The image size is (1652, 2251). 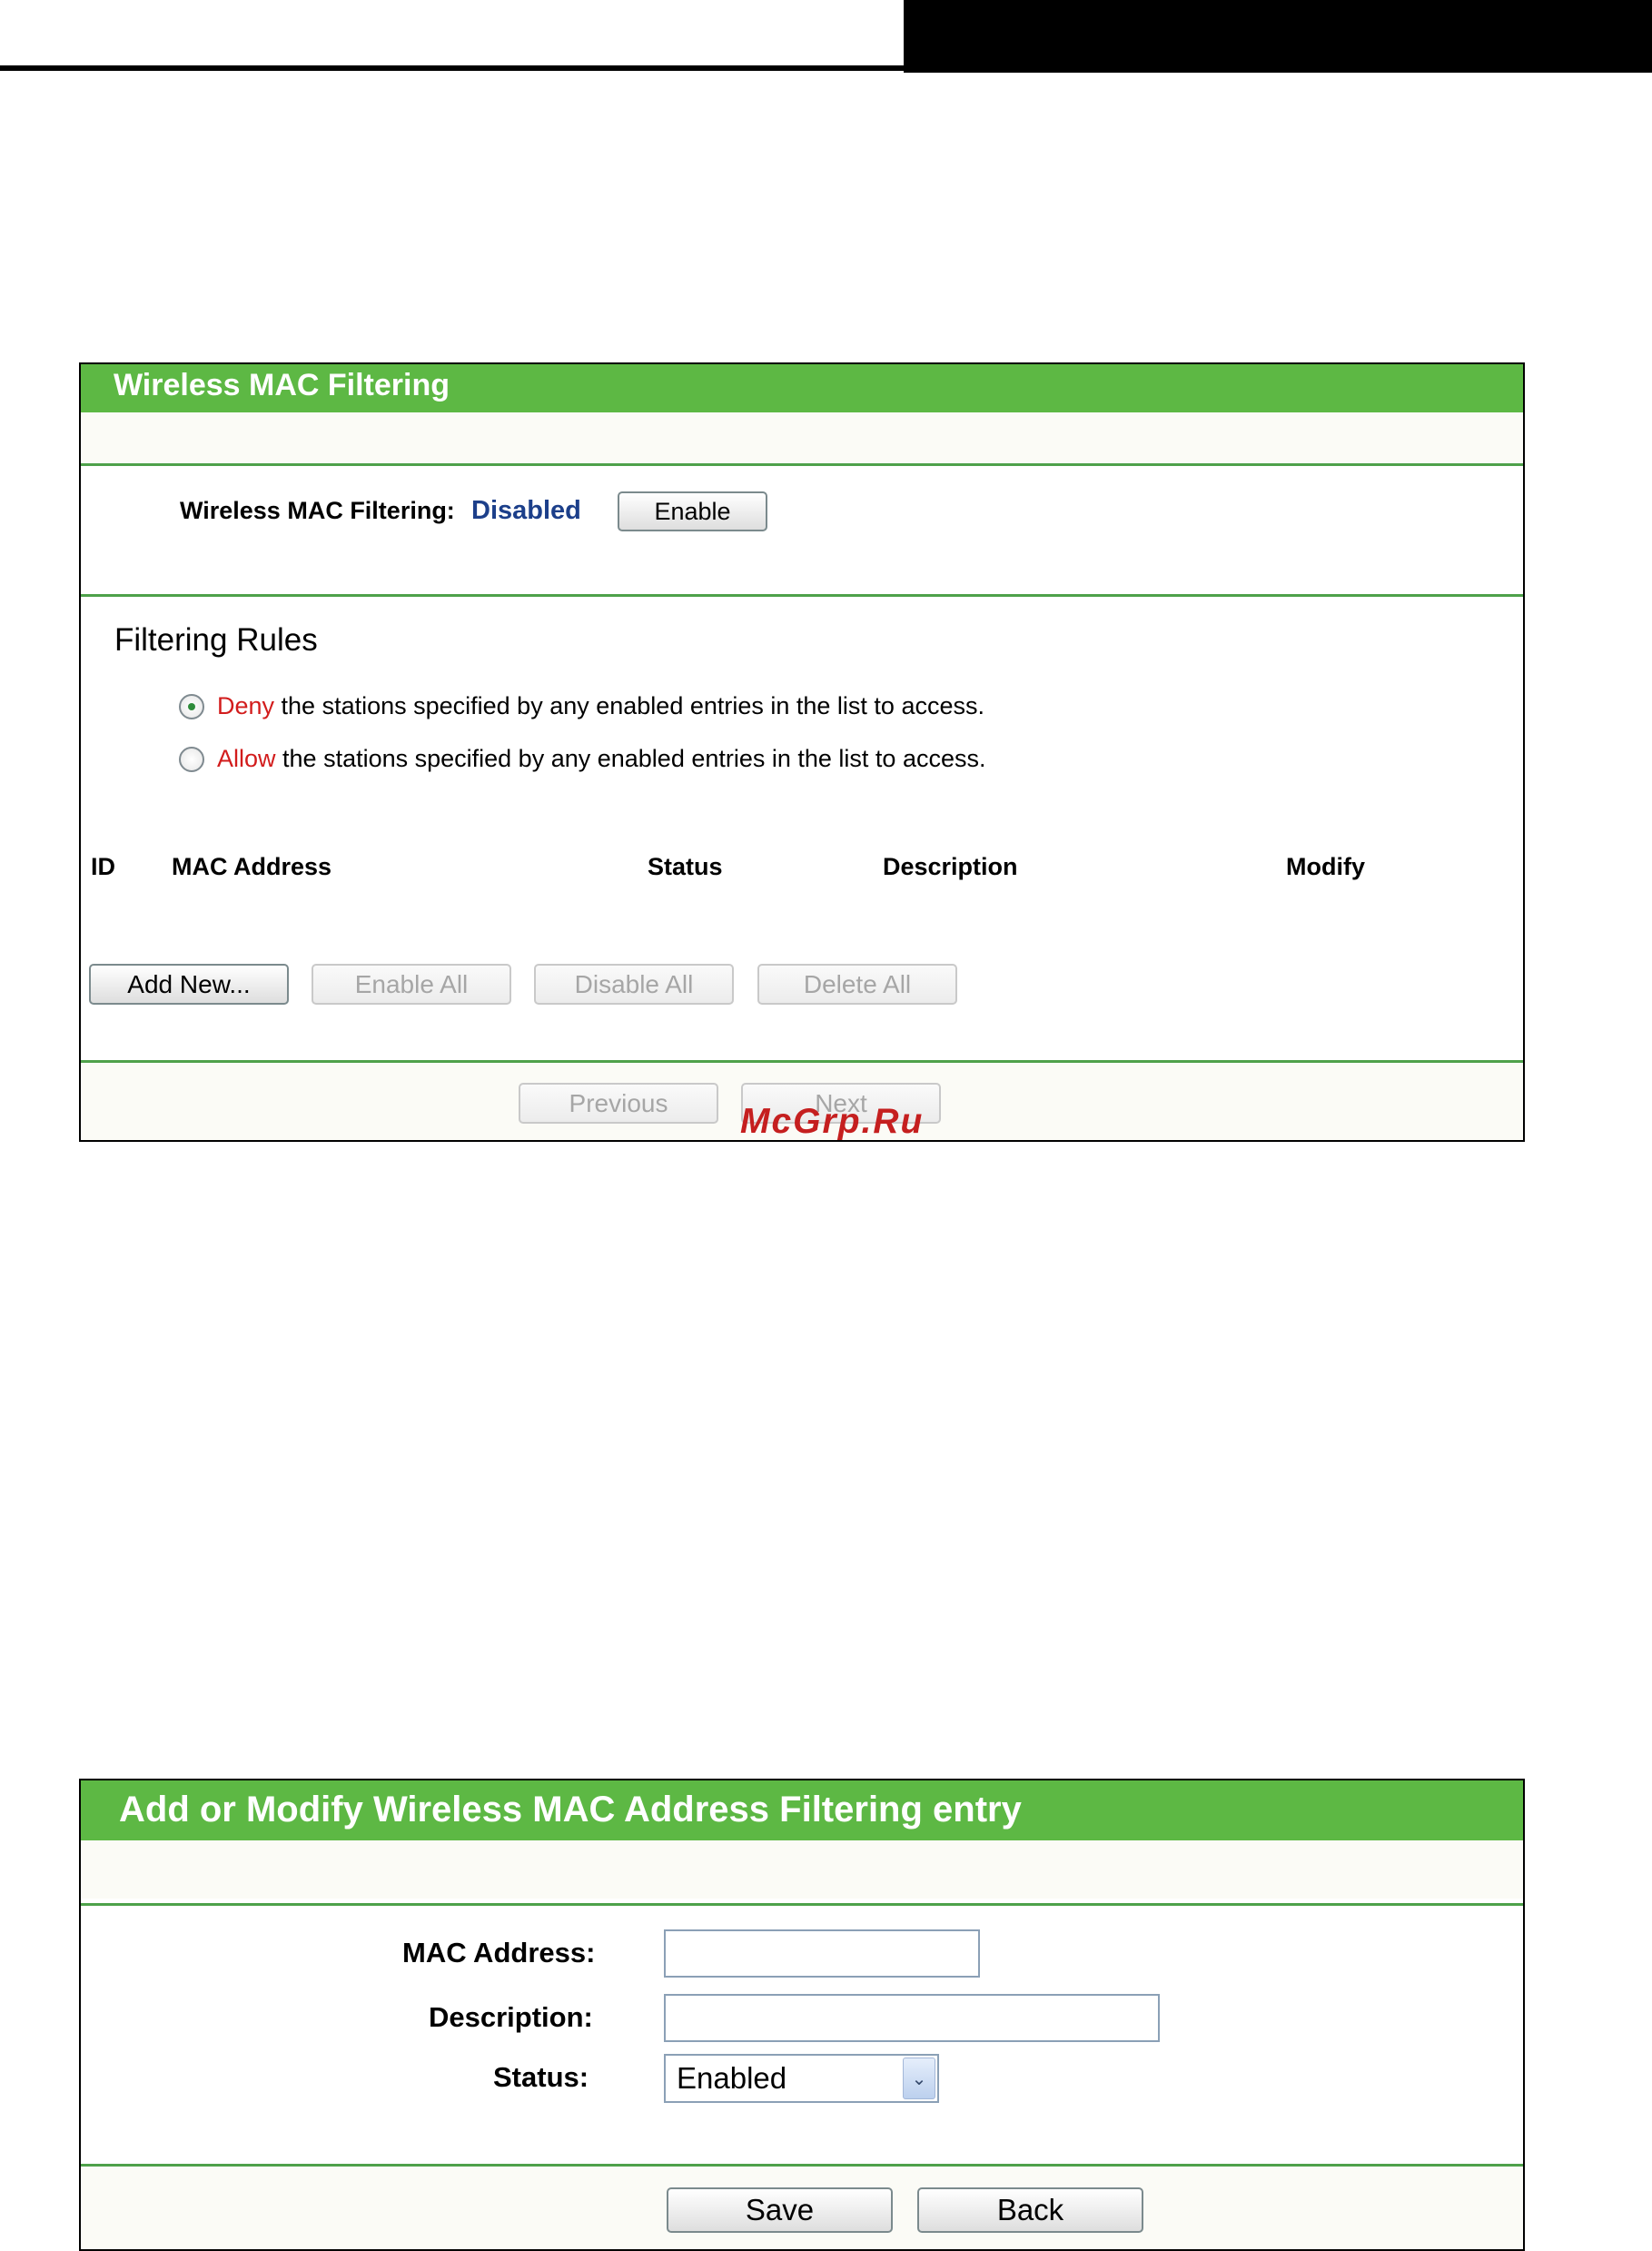 I want to click on deny-keyword: Deny, so click(x=246, y=706).